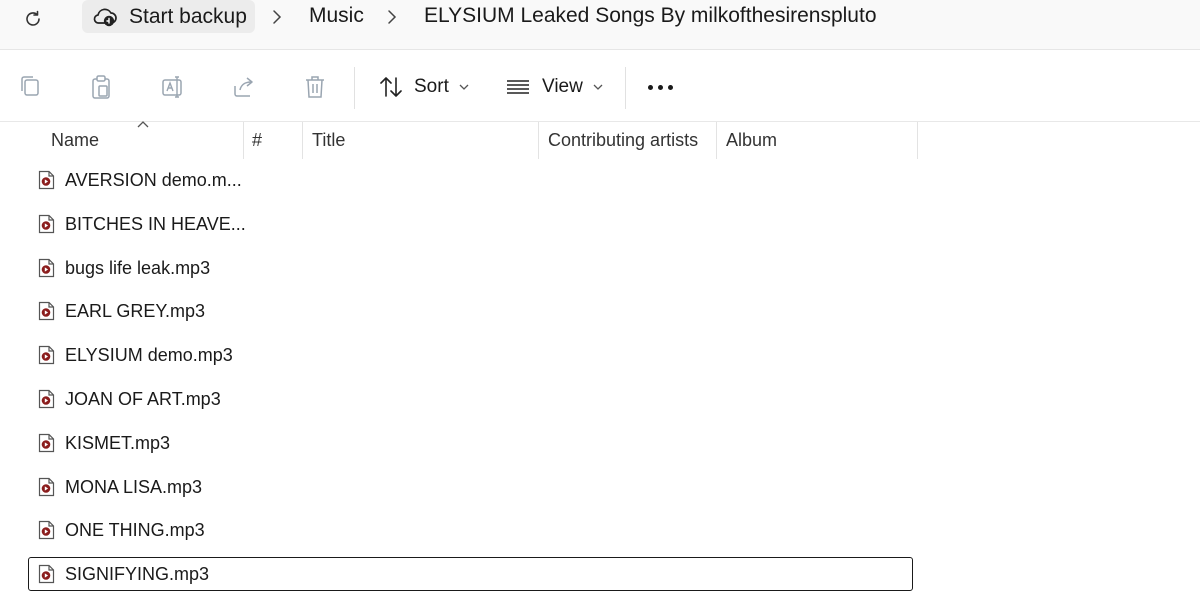  I want to click on breadcrumb-start-backup: Start backup, so click(168, 16).